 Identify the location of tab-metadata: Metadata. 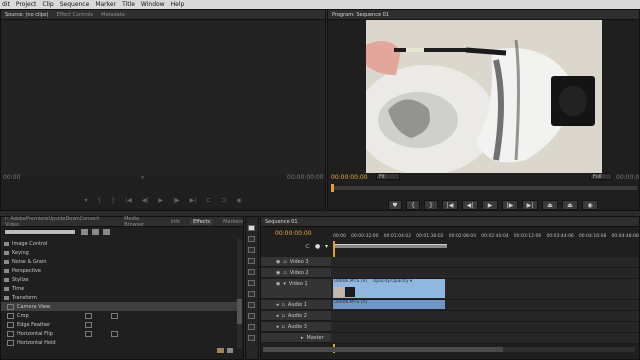
(113, 15).